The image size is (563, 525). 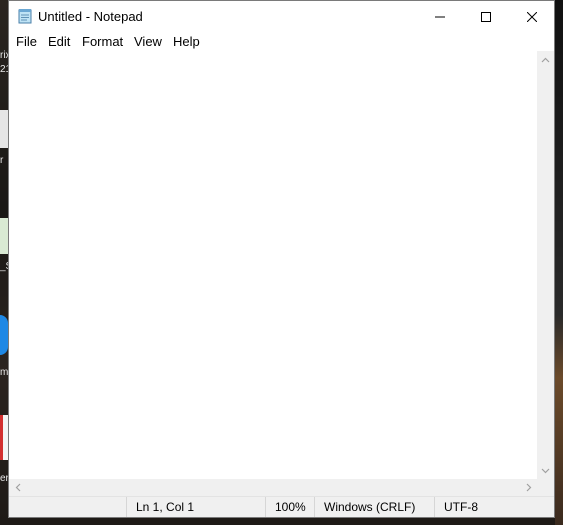 What do you see at coordinates (102, 41) in the screenshot?
I see `menu-format: Format` at bounding box center [102, 41].